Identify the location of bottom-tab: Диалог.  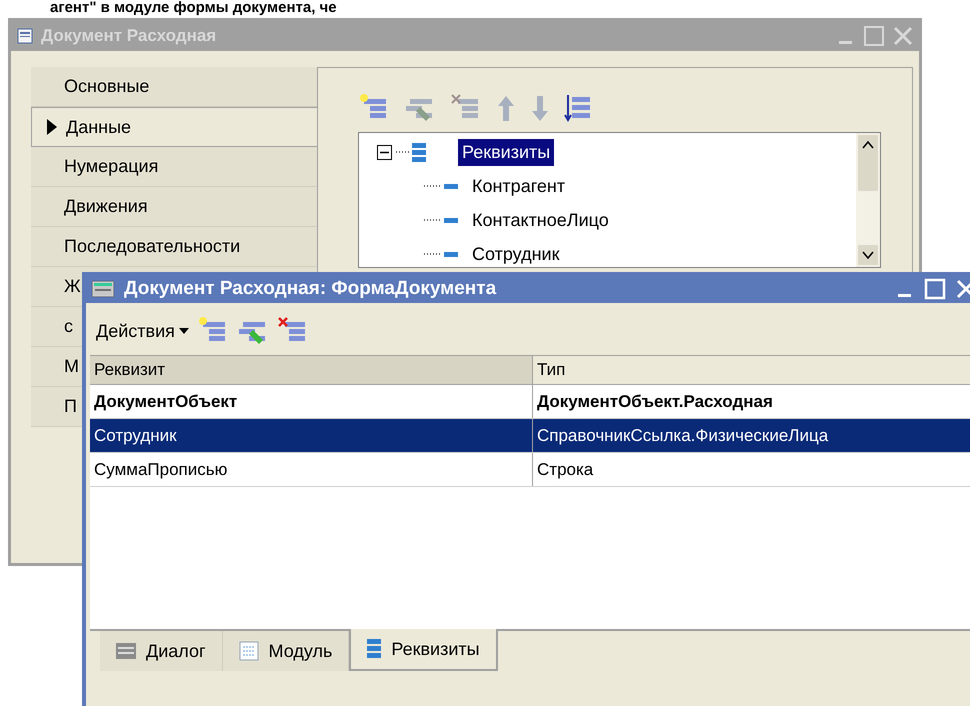
(161, 651).